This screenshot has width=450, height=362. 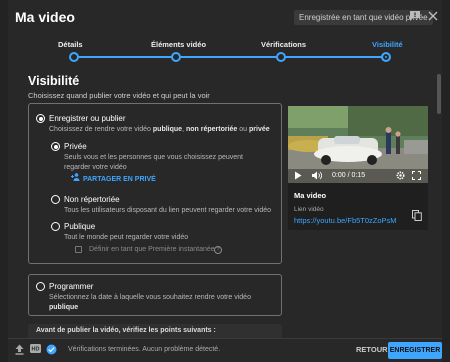 What do you see at coordinates (54, 81) in the screenshot?
I see `visibility-title: Visibilité` at bounding box center [54, 81].